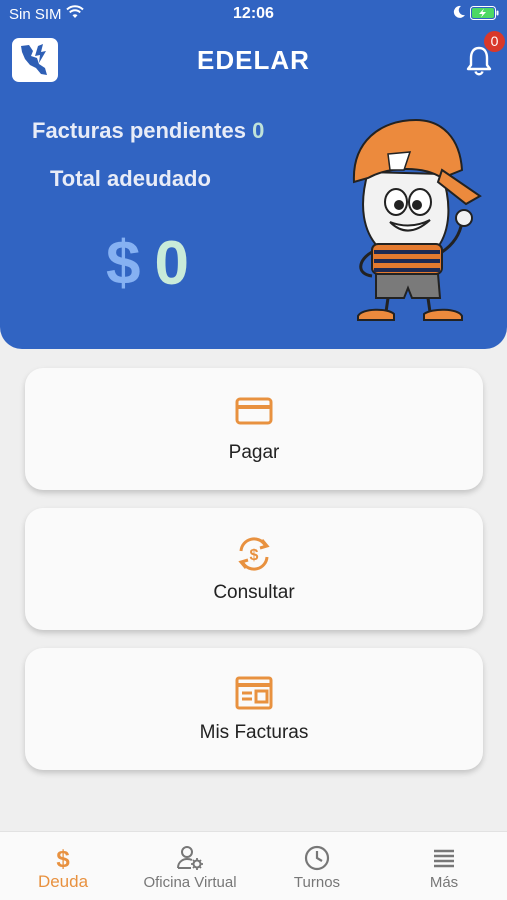  What do you see at coordinates (254, 592) in the screenshot?
I see `consult-label: Consultar` at bounding box center [254, 592].